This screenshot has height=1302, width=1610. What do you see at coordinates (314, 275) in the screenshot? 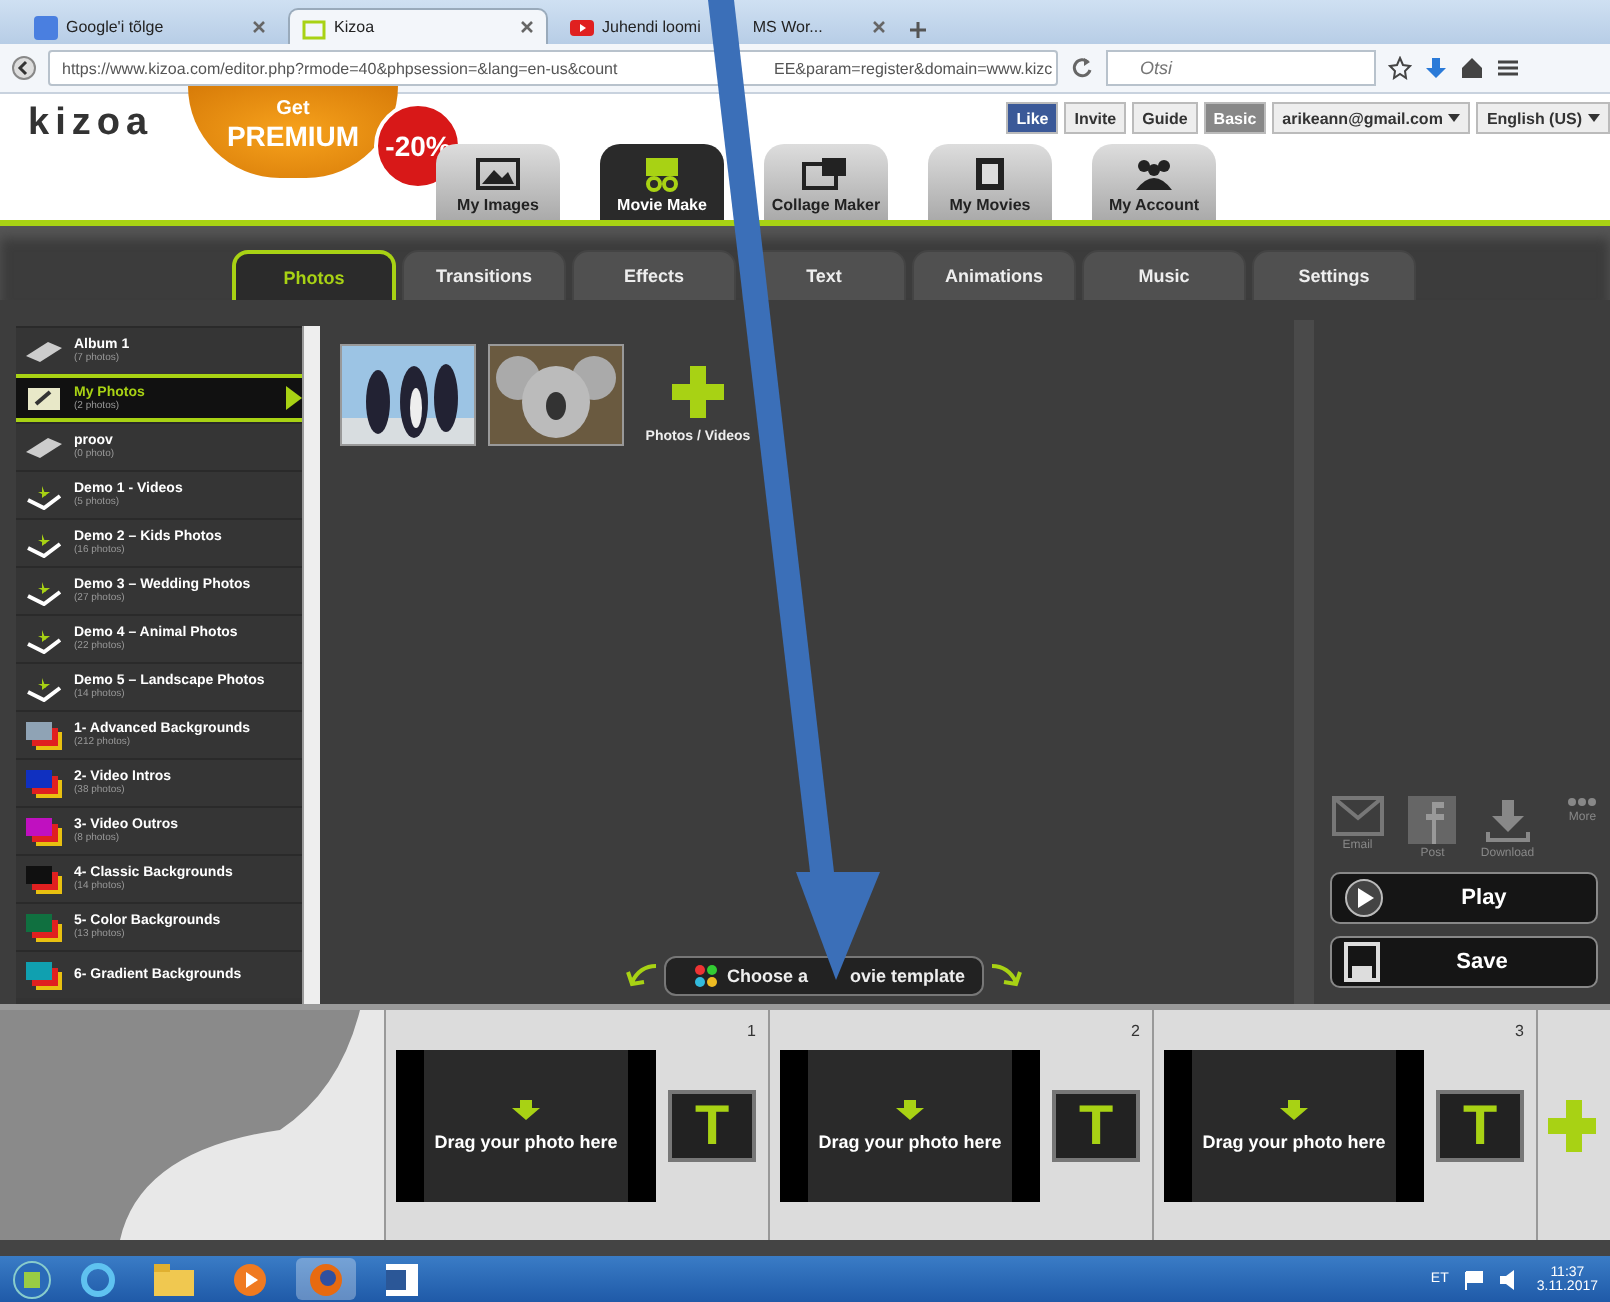
I see `editor-tab: Photos` at bounding box center [314, 275].